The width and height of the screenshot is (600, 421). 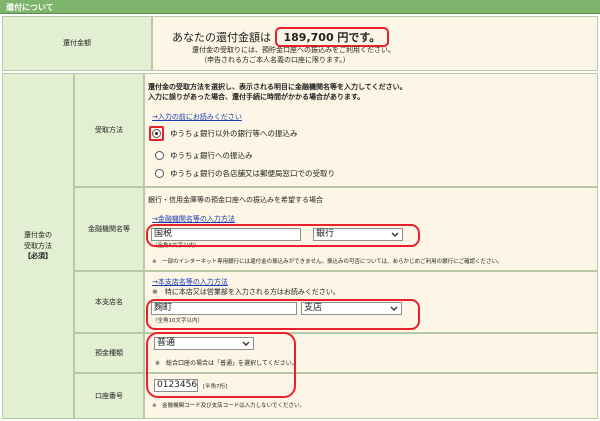 I want to click on deposit-account-highlight, so click(x=221, y=365).